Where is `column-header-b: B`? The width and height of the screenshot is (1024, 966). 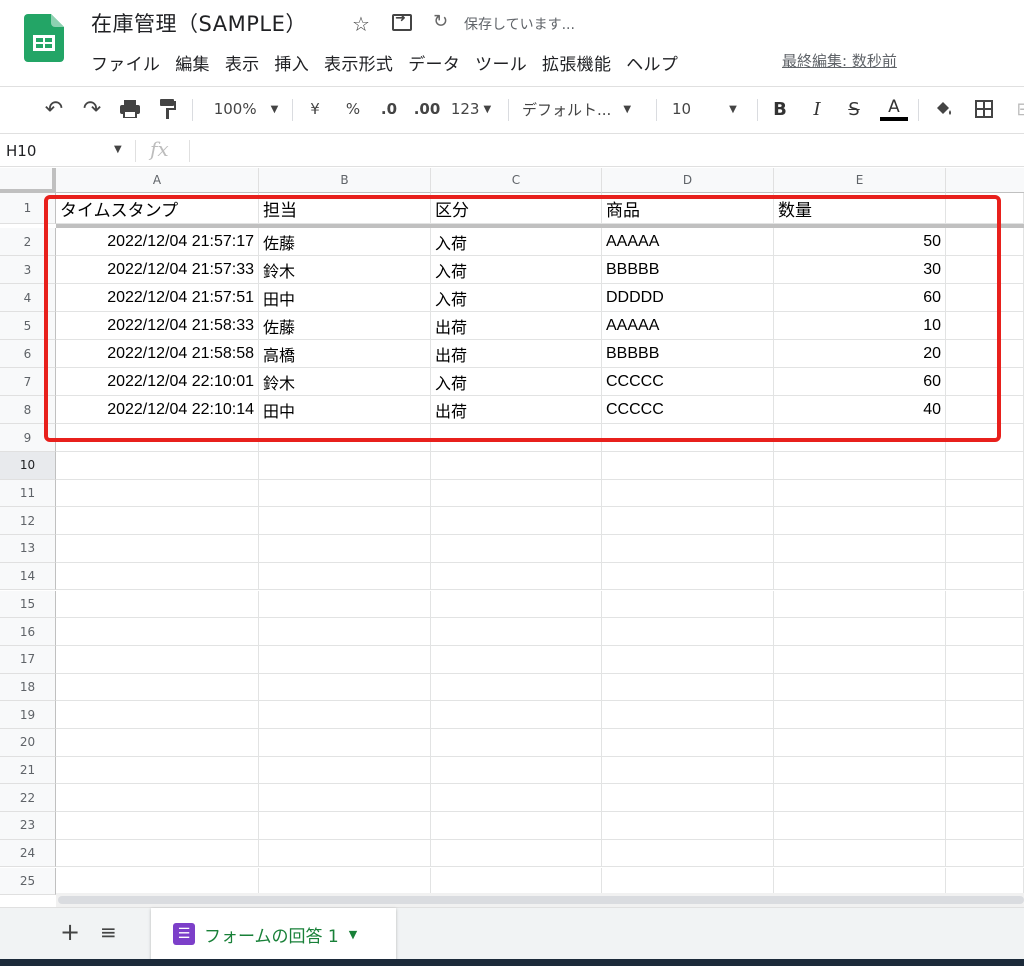 column-header-b: B is located at coordinates (345, 180).